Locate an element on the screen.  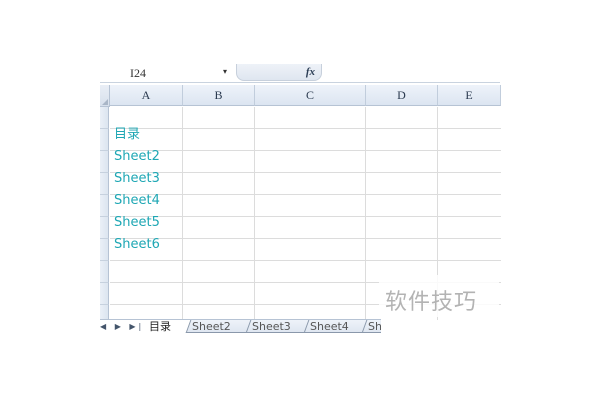
insert-function-area: fx is located at coordinates (279, 72).